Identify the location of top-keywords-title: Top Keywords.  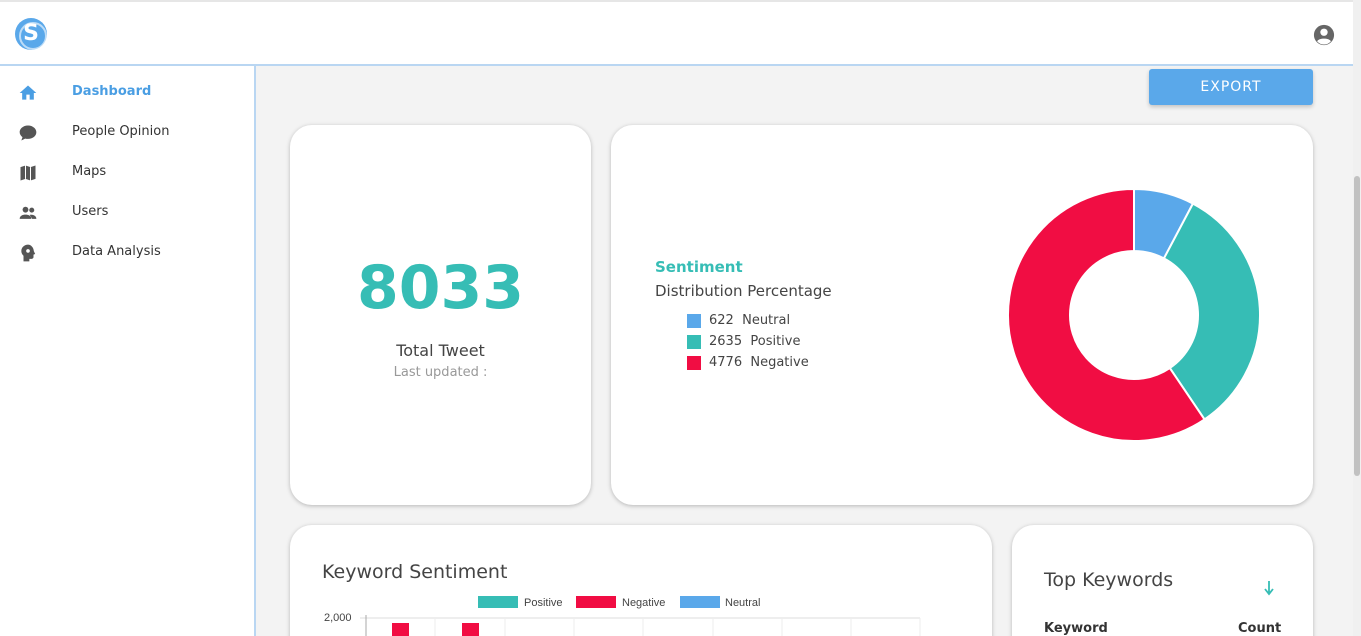
(1109, 580).